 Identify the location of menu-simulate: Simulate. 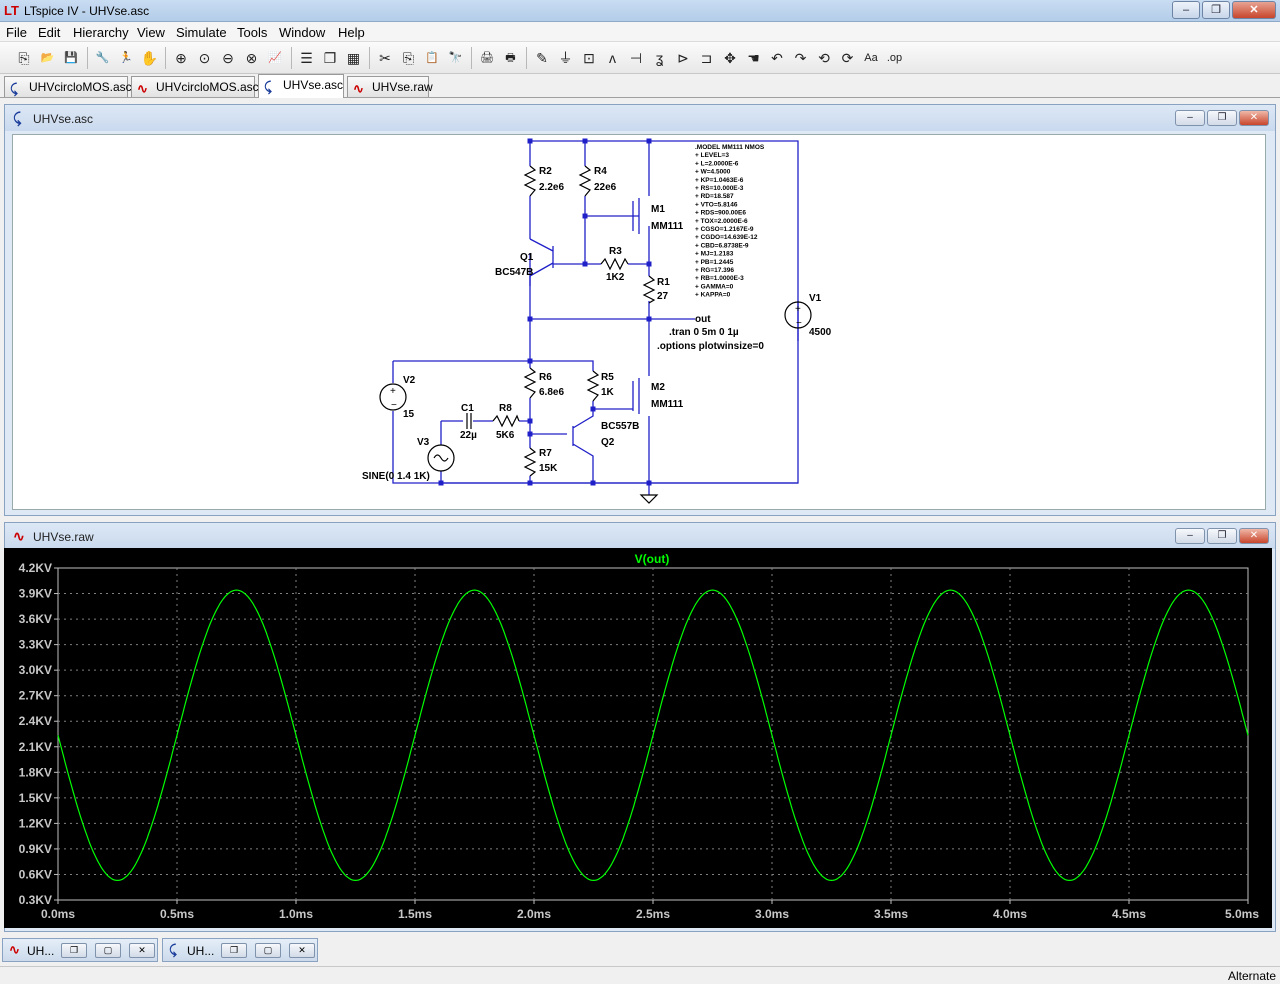
(201, 32).